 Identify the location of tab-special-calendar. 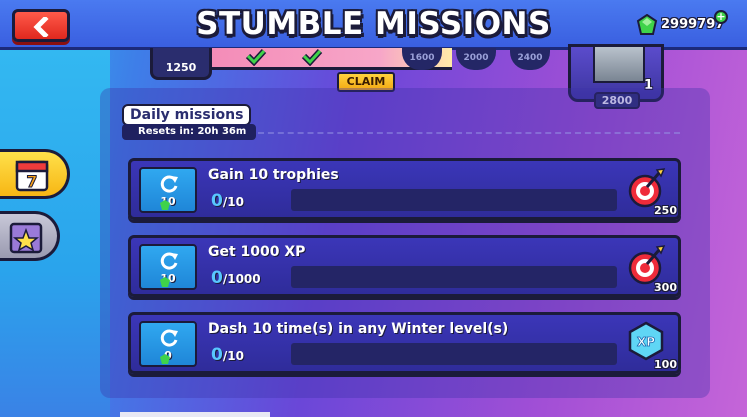
(30, 236).